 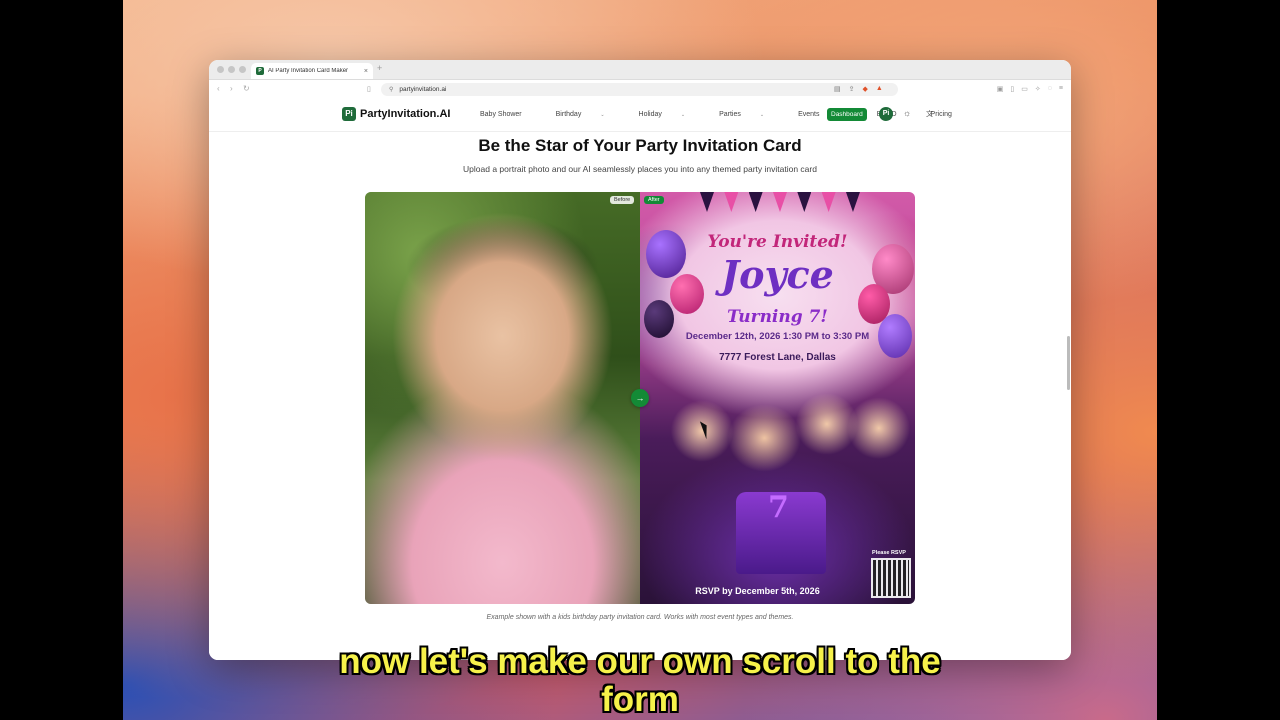 I want to click on reload-icon: ↻, so click(x=246, y=88).